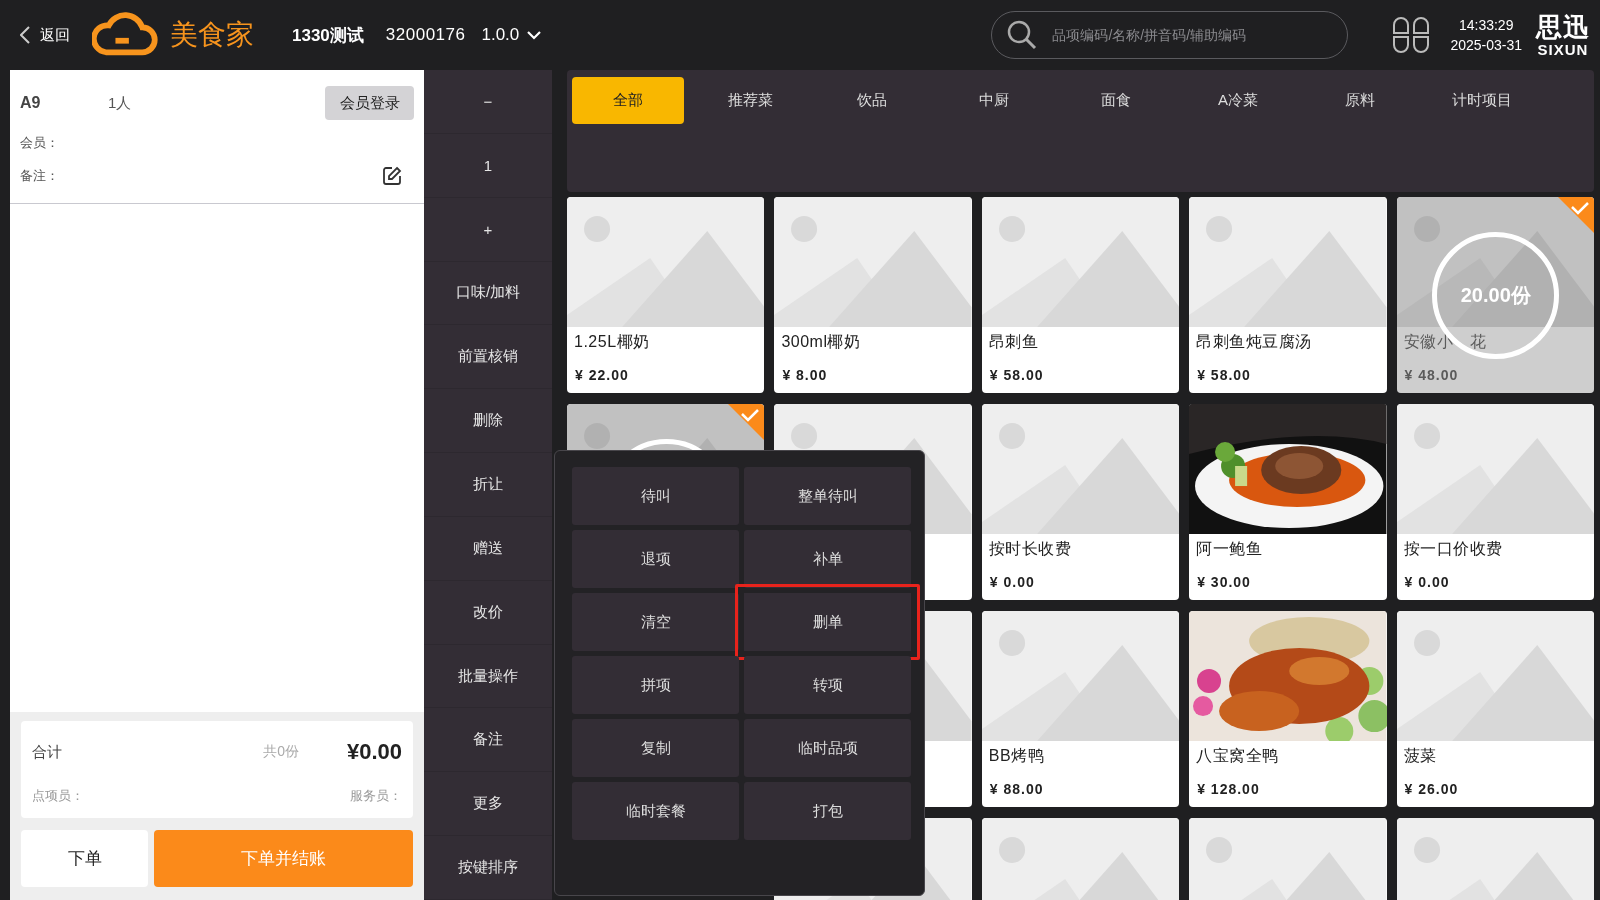 This screenshot has width=1600, height=900. Describe the element at coordinates (805, 374) in the screenshot. I see `dish-price: ¥ 8.00` at that location.